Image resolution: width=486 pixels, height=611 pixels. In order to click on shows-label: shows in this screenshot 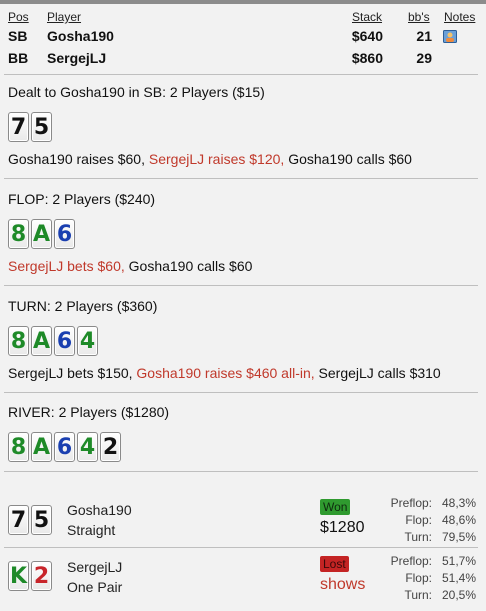, I will do `click(343, 584)`.